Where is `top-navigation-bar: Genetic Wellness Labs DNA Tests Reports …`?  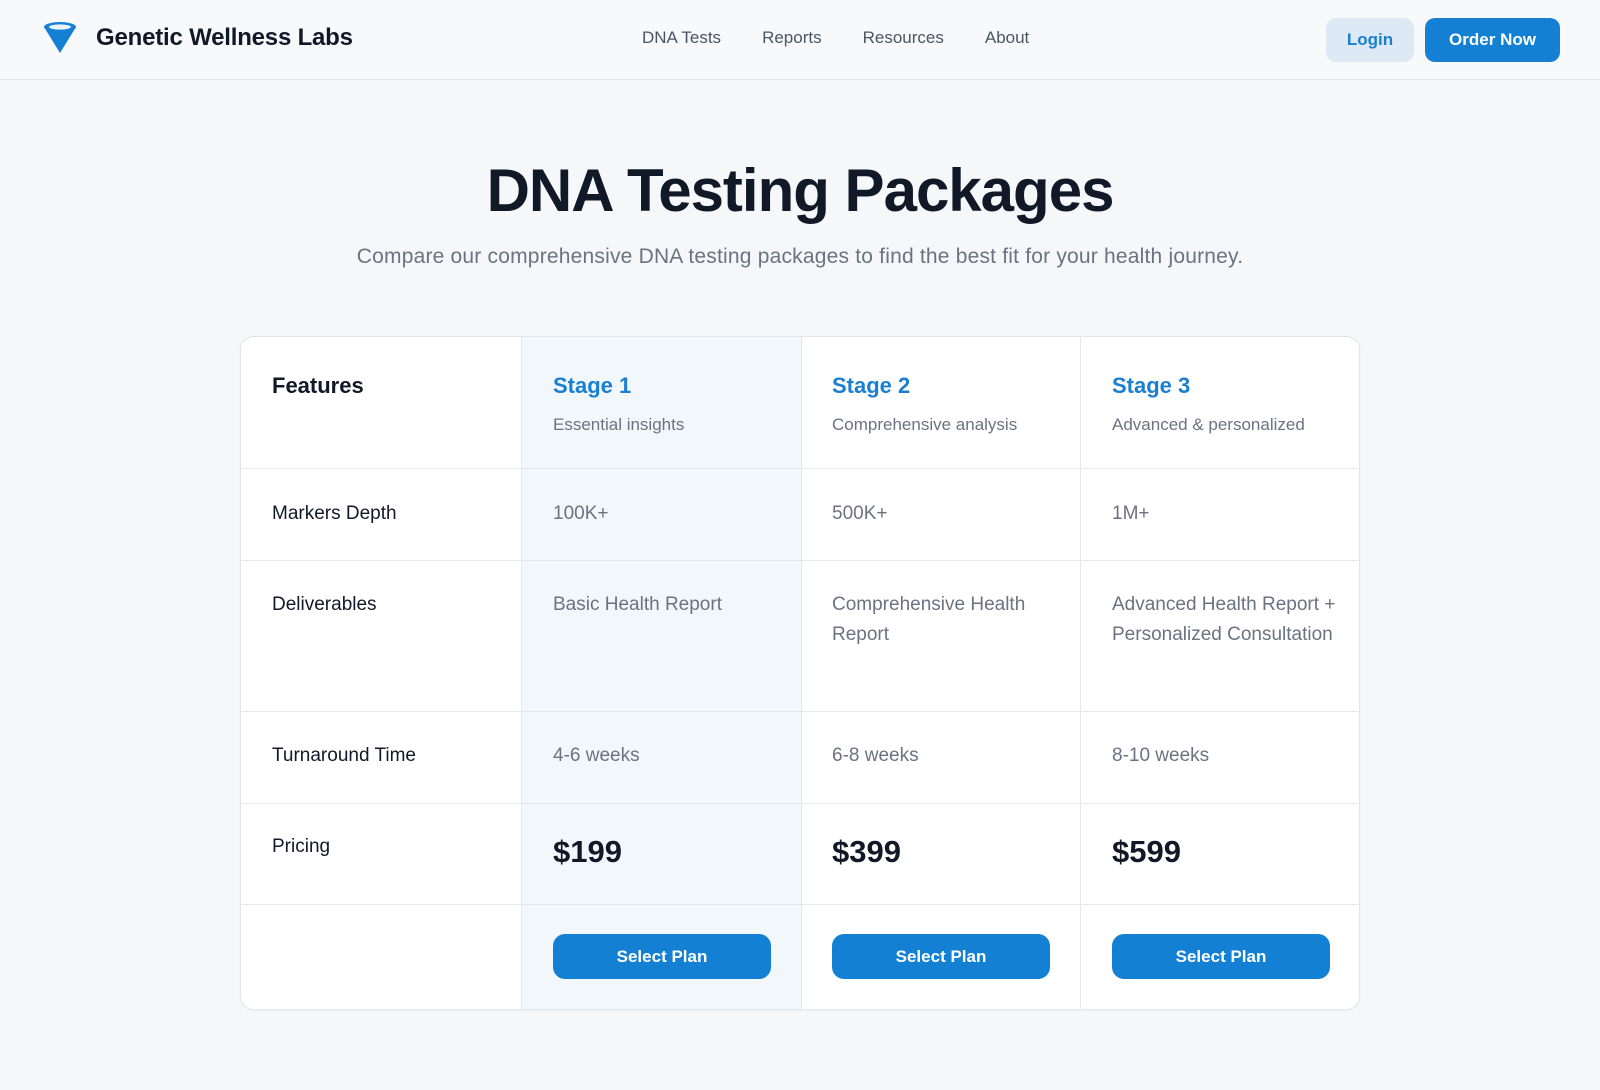 top-navigation-bar: Genetic Wellness Labs DNA Tests Reports … is located at coordinates (800, 40).